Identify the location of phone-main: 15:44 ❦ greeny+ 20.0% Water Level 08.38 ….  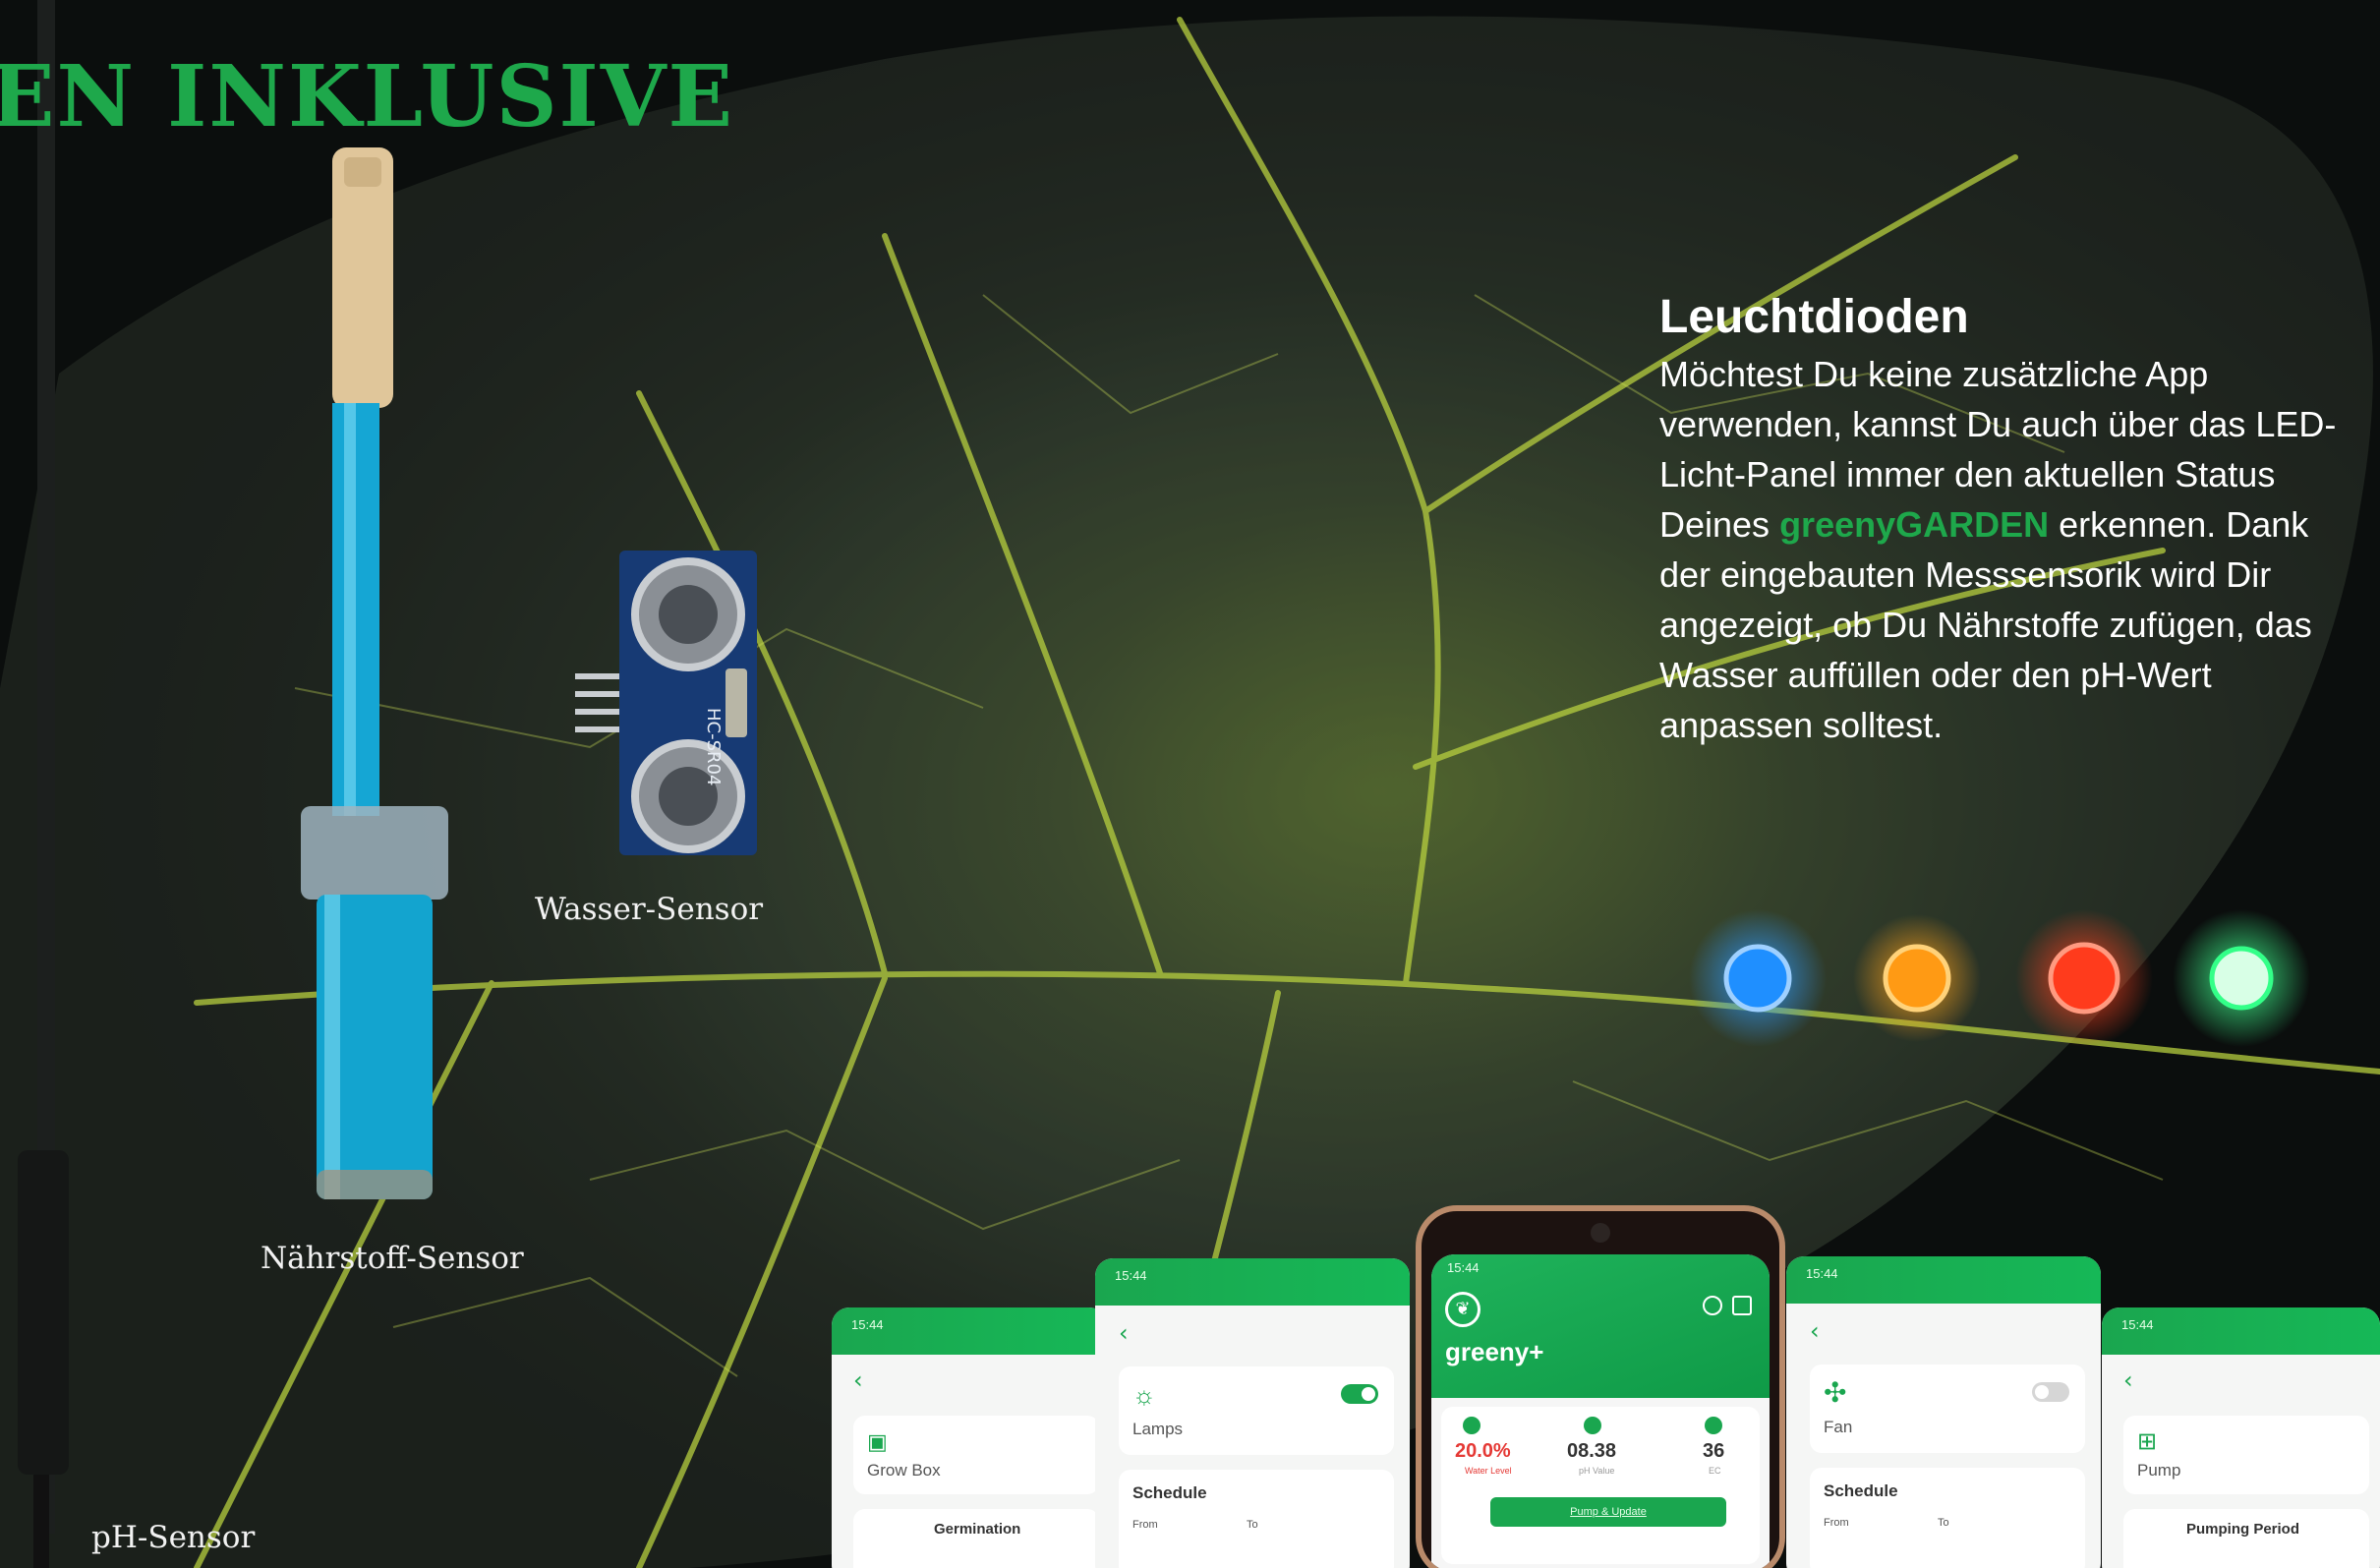
(1600, 1386).